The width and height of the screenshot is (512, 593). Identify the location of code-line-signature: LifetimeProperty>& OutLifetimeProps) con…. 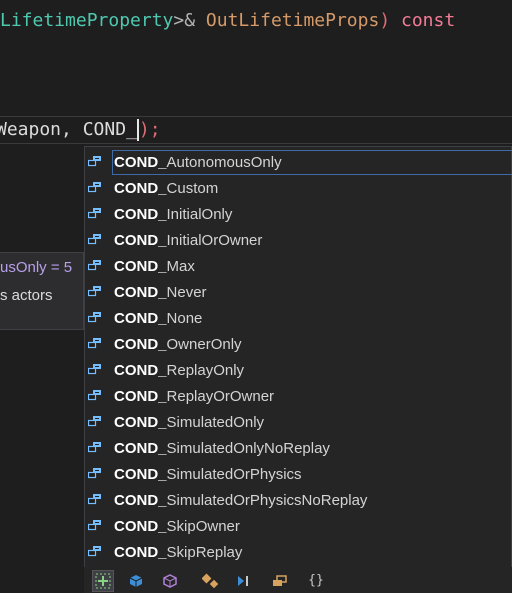
(227, 21).